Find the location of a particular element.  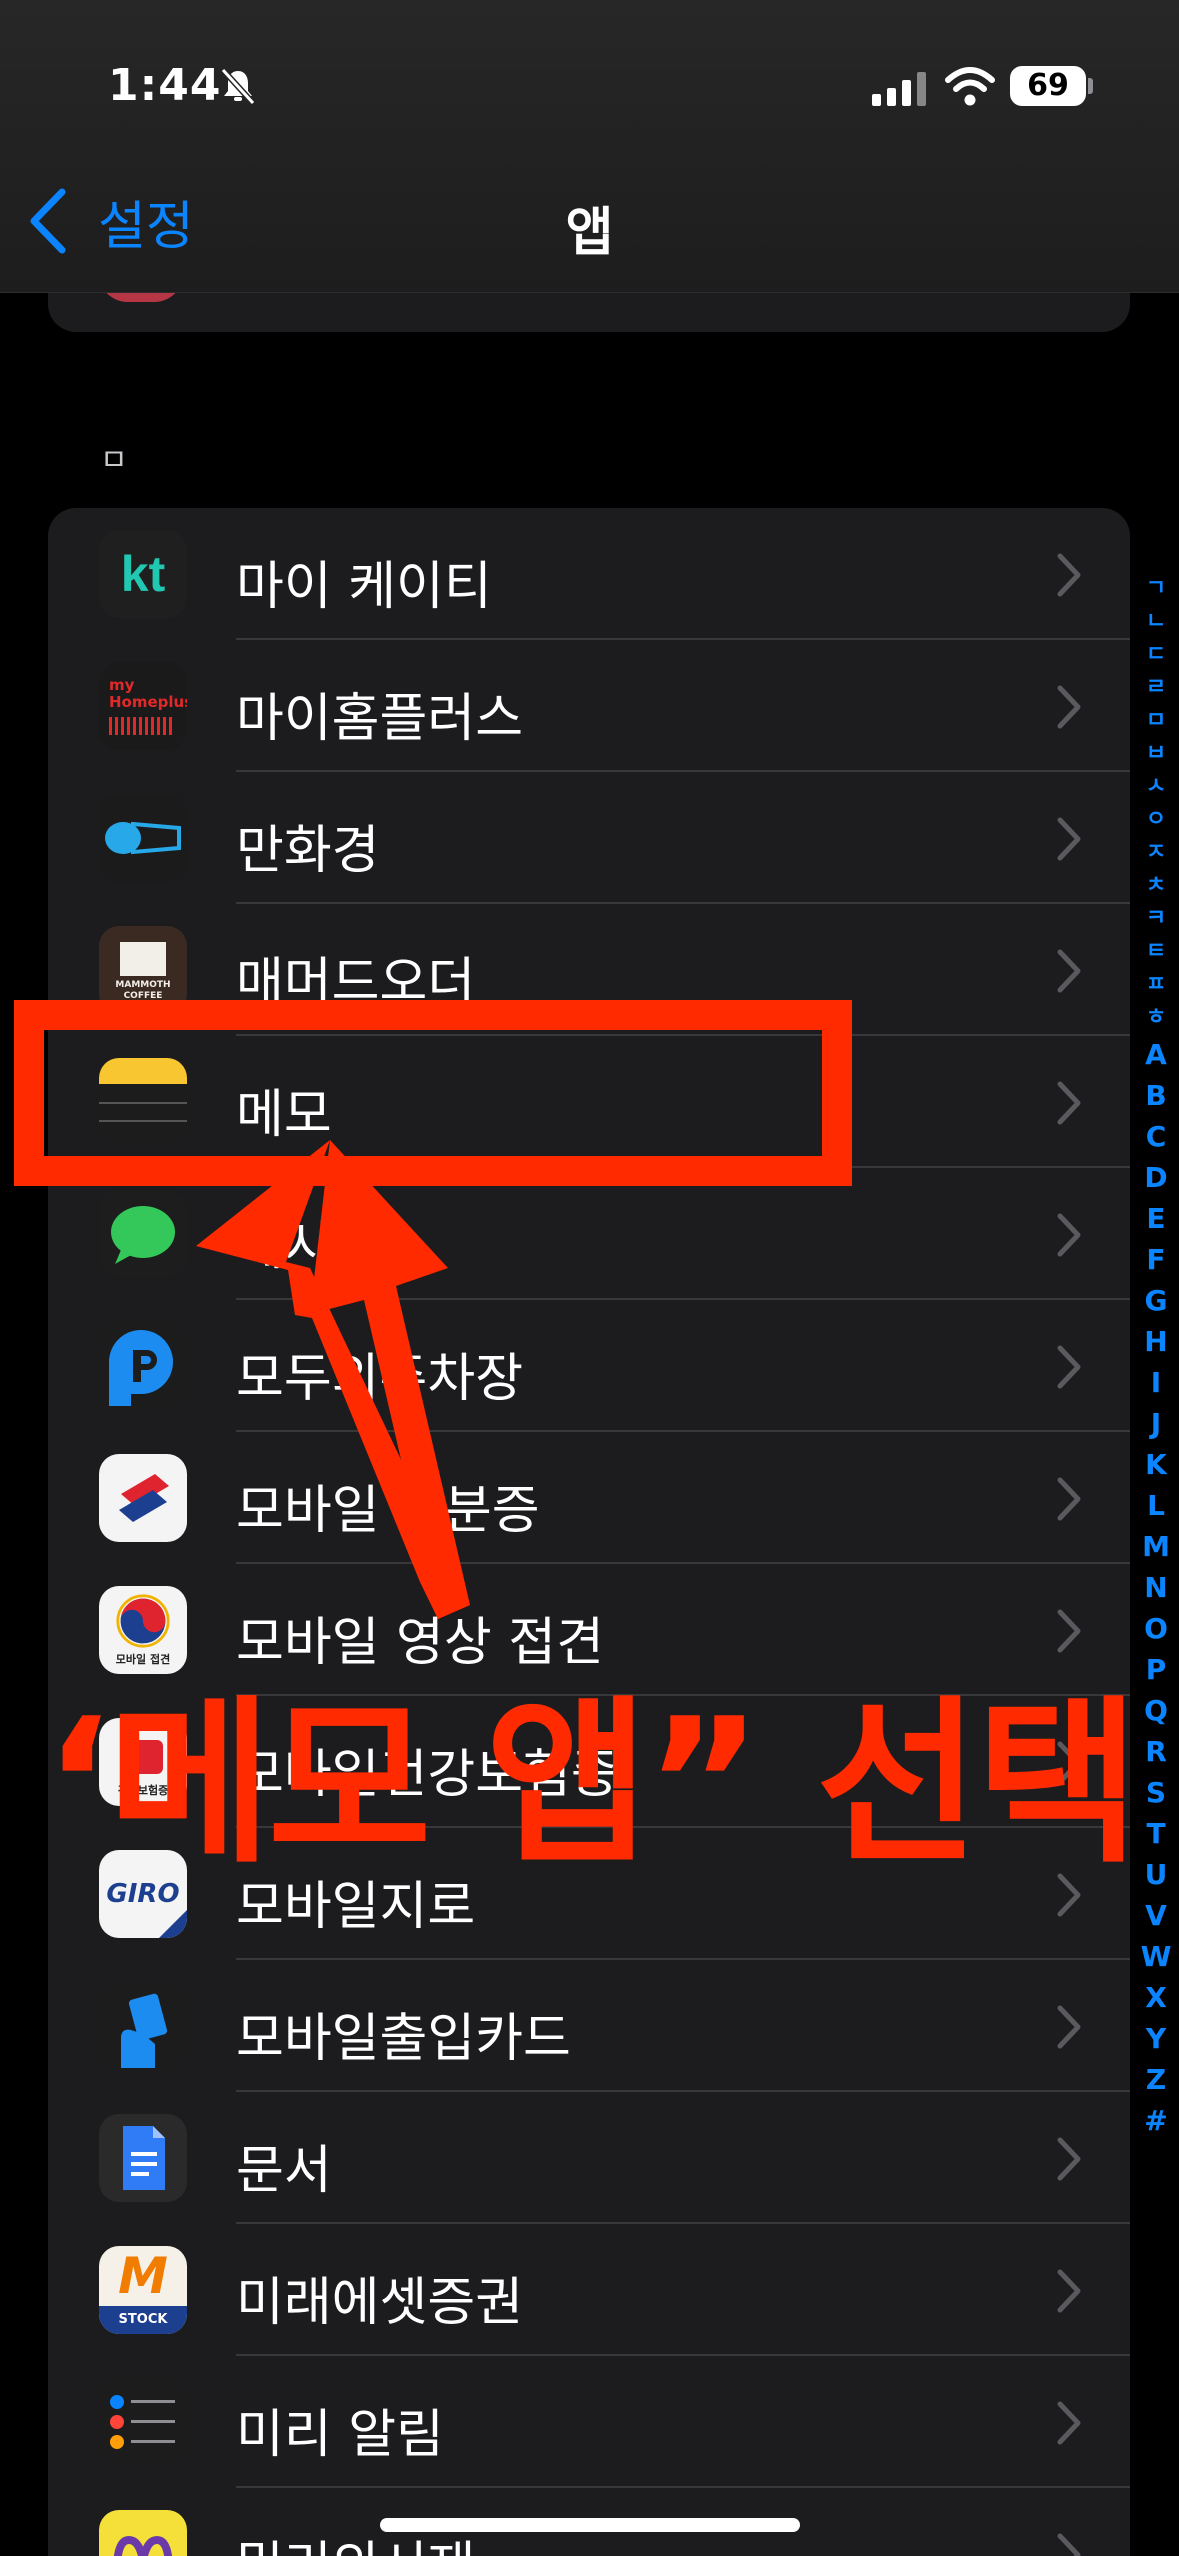

list-item-my-homeplus: my Homeplus 마이홈플러스 is located at coordinates (589, 706).